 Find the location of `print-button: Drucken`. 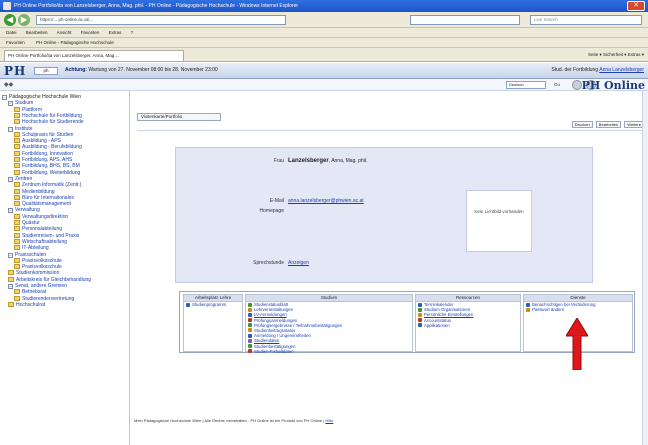

print-button: Drucken is located at coordinates (582, 124).